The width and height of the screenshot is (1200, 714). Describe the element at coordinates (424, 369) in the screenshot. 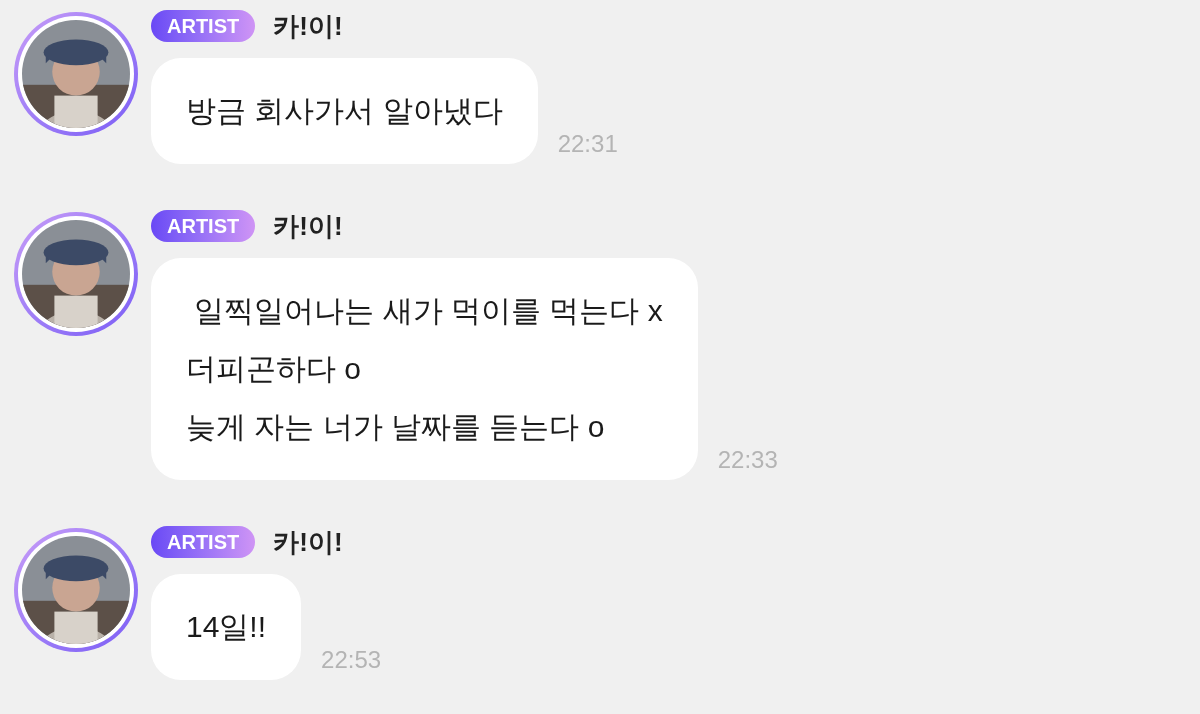

I see `message-bubble: 일찍일어나는 새가 먹이를 먹는다 x 더피곤하다 o 늦게 자는 너가 날짜를 듣는다 o` at that location.